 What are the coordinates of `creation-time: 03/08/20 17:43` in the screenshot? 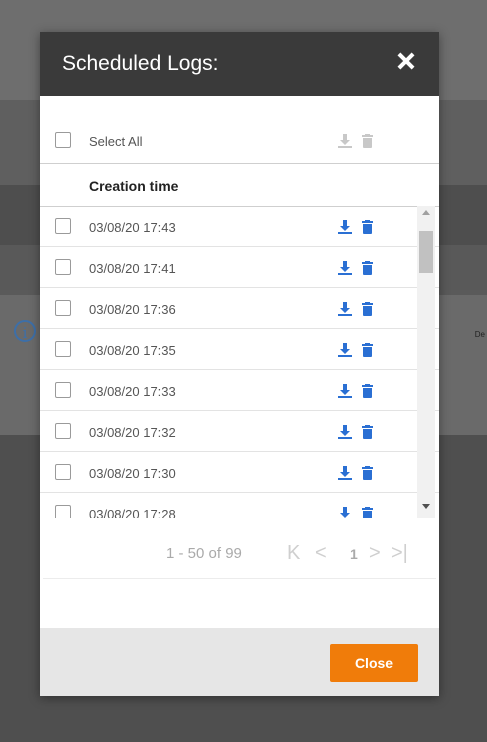 It's located at (132, 227).